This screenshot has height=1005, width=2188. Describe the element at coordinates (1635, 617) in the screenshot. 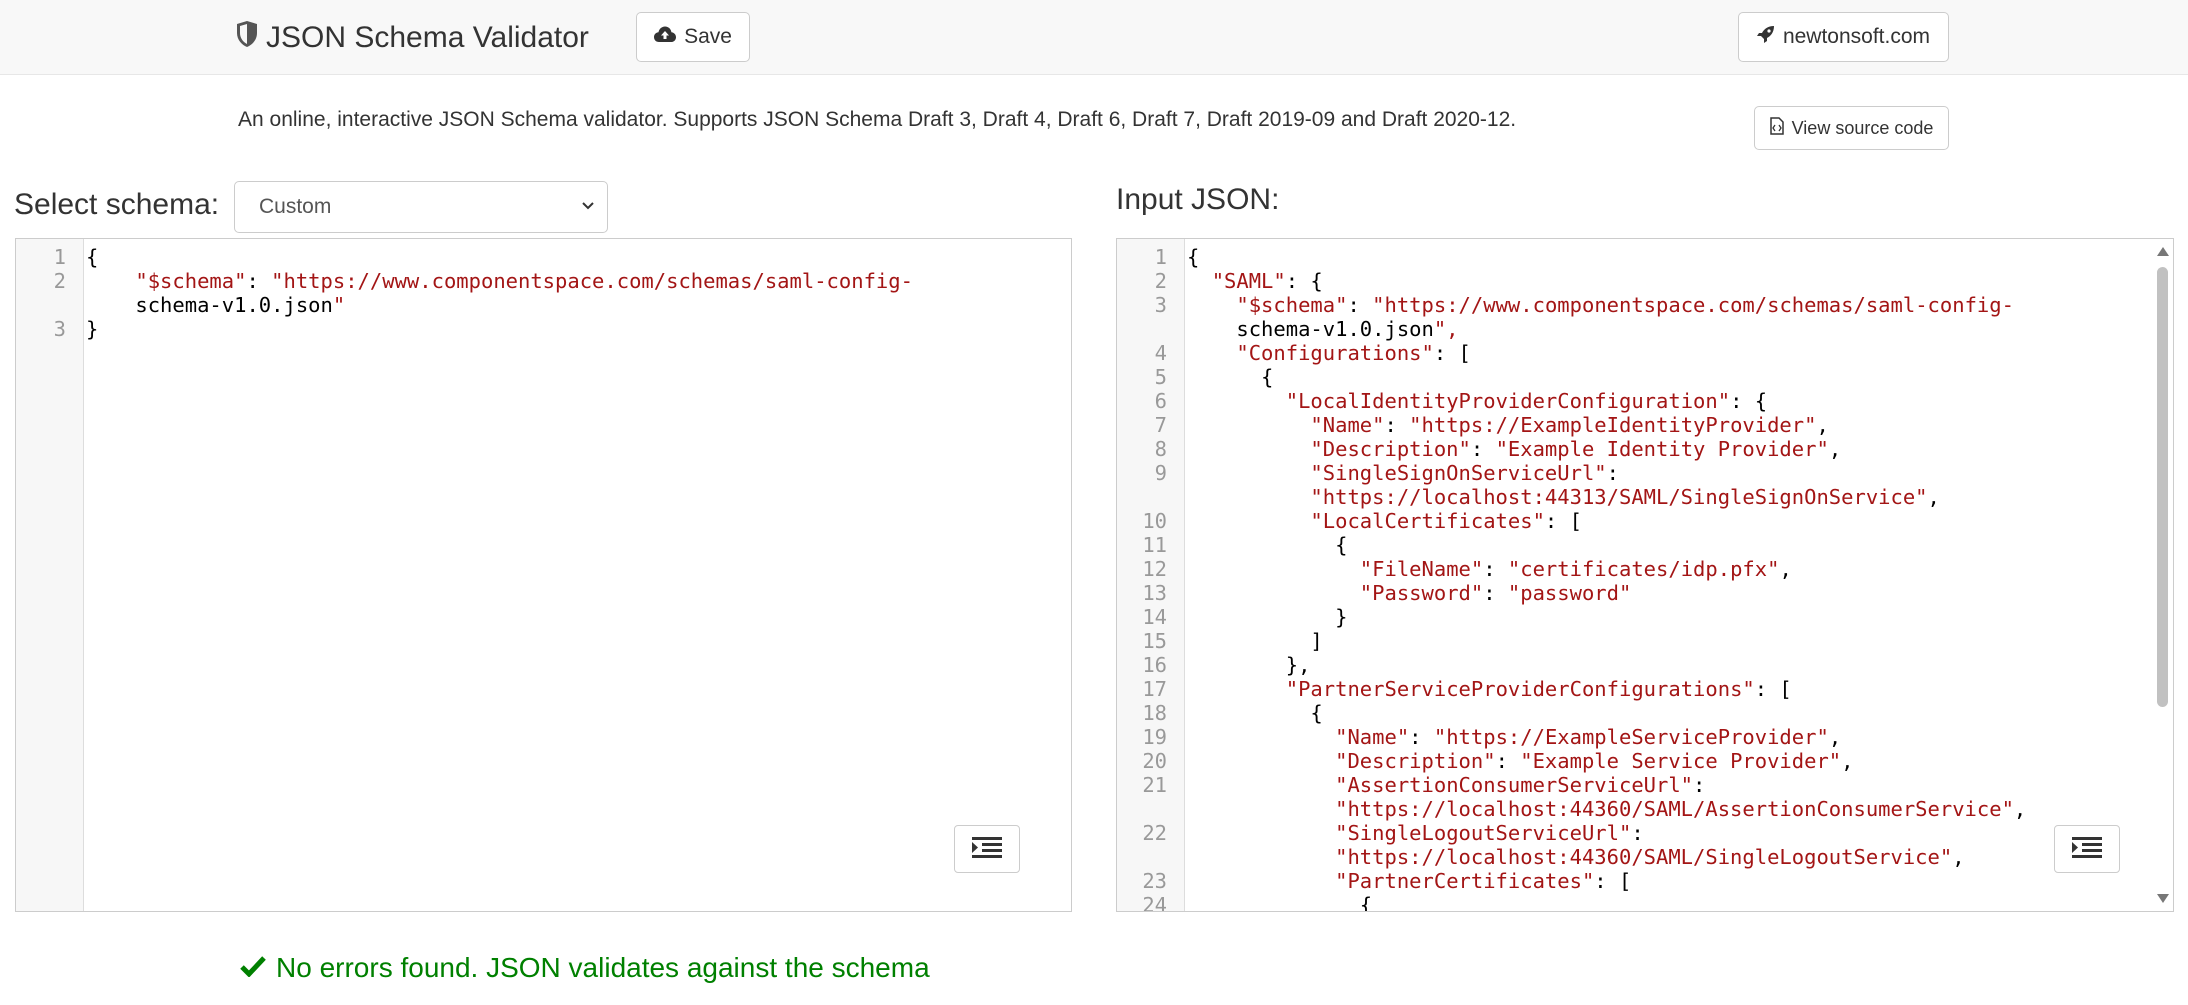

I see `code-line: 14 }` at that location.